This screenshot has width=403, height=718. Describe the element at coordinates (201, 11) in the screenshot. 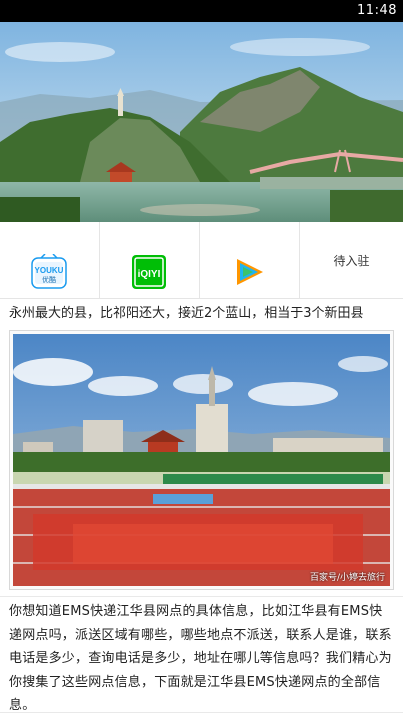

I see `status-bar: 11:48` at that location.